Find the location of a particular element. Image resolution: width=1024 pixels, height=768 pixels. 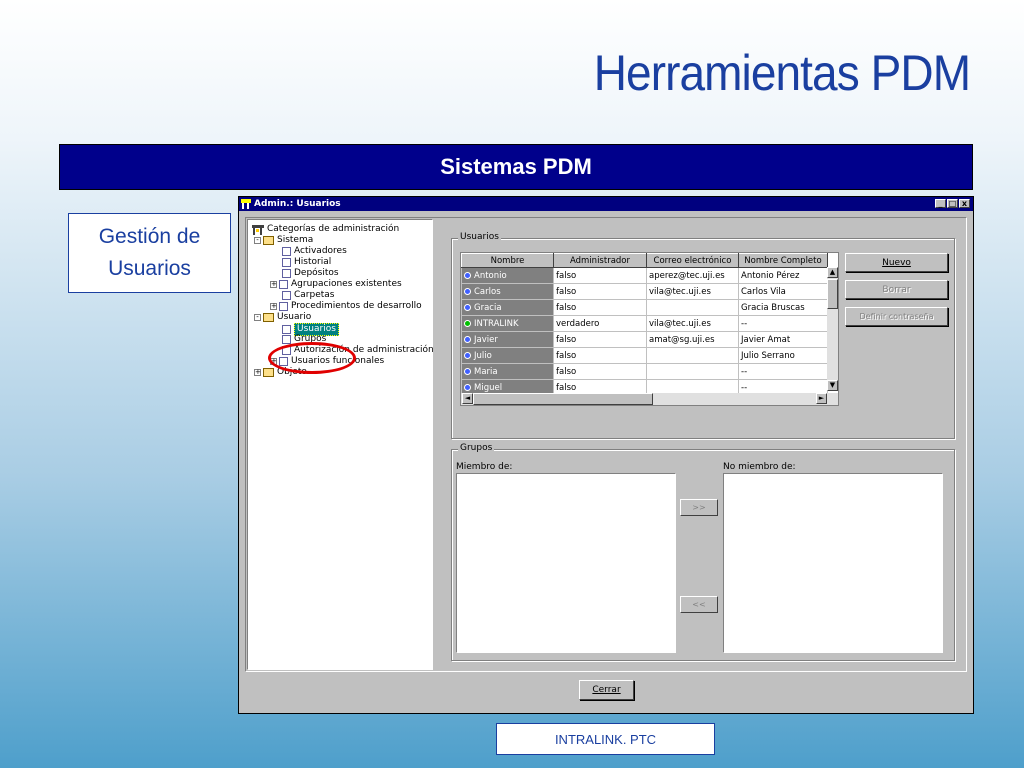

tree-label: Carpetas is located at coordinates (314, 295).